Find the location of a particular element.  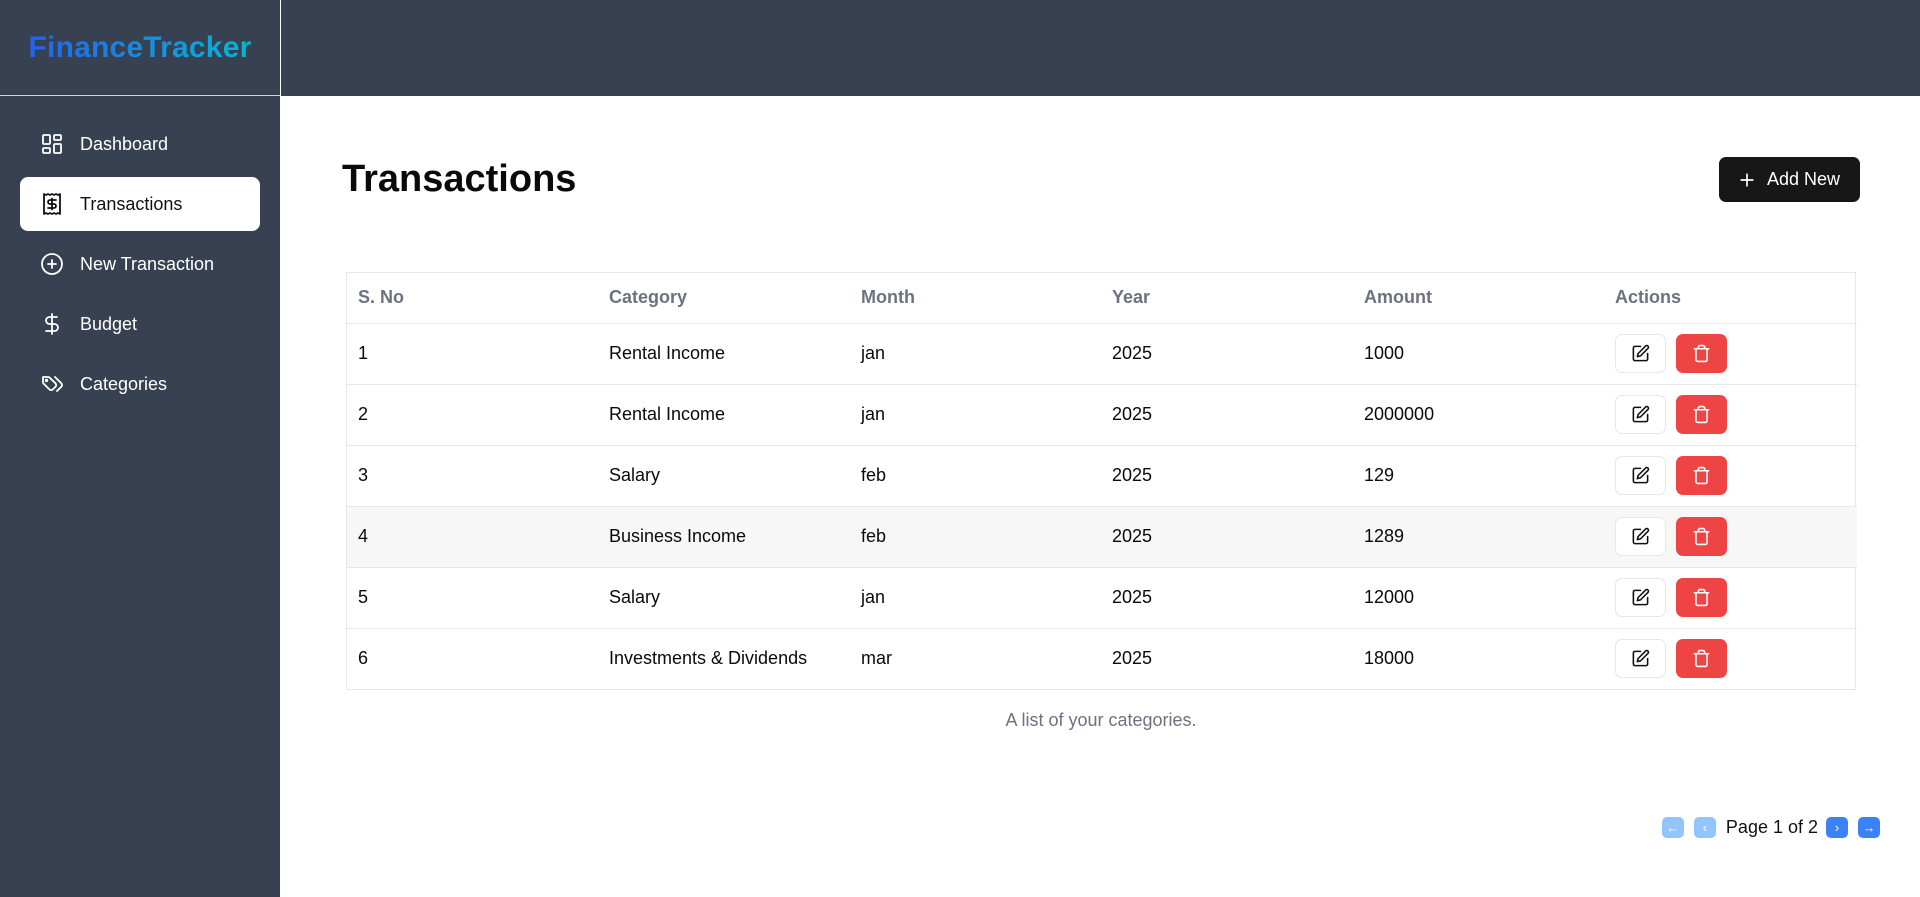

sidebar-item-categories: Categories is located at coordinates (140, 384).